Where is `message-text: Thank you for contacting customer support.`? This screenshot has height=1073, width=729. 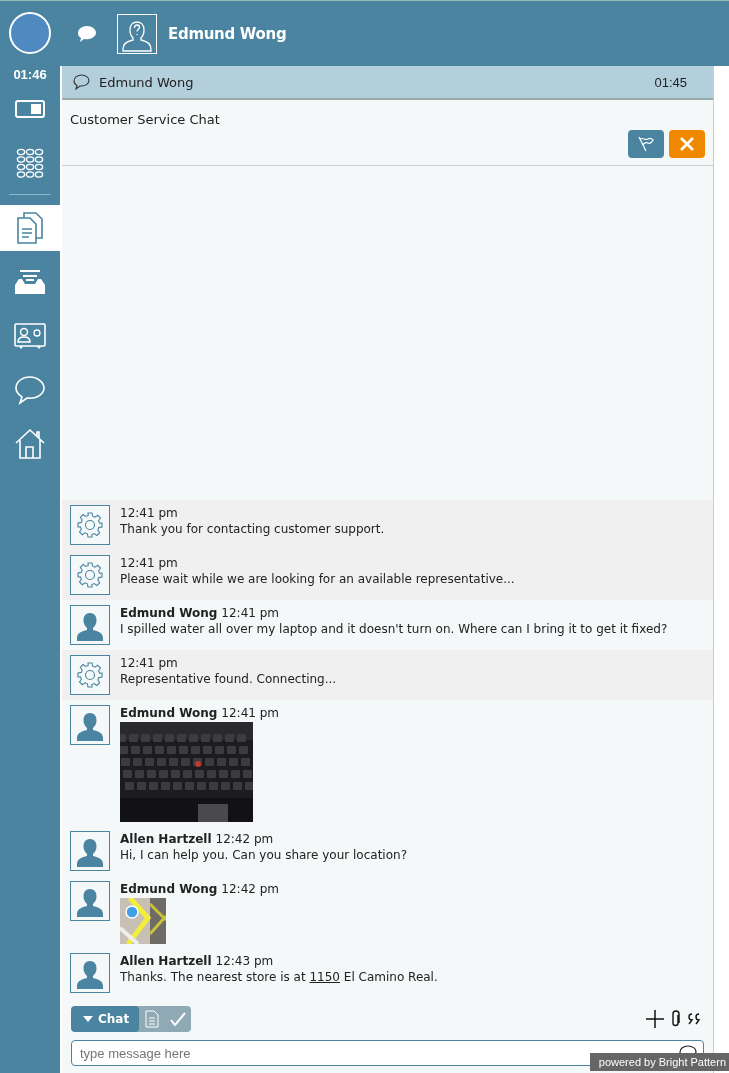
message-text: Thank you for contacting customer support. is located at coordinates (252, 529).